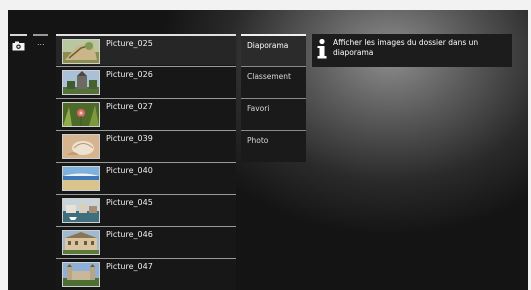 This screenshot has height=290, width=531. Describe the element at coordinates (81, 178) in the screenshot. I see `beach-thumbnail` at that location.